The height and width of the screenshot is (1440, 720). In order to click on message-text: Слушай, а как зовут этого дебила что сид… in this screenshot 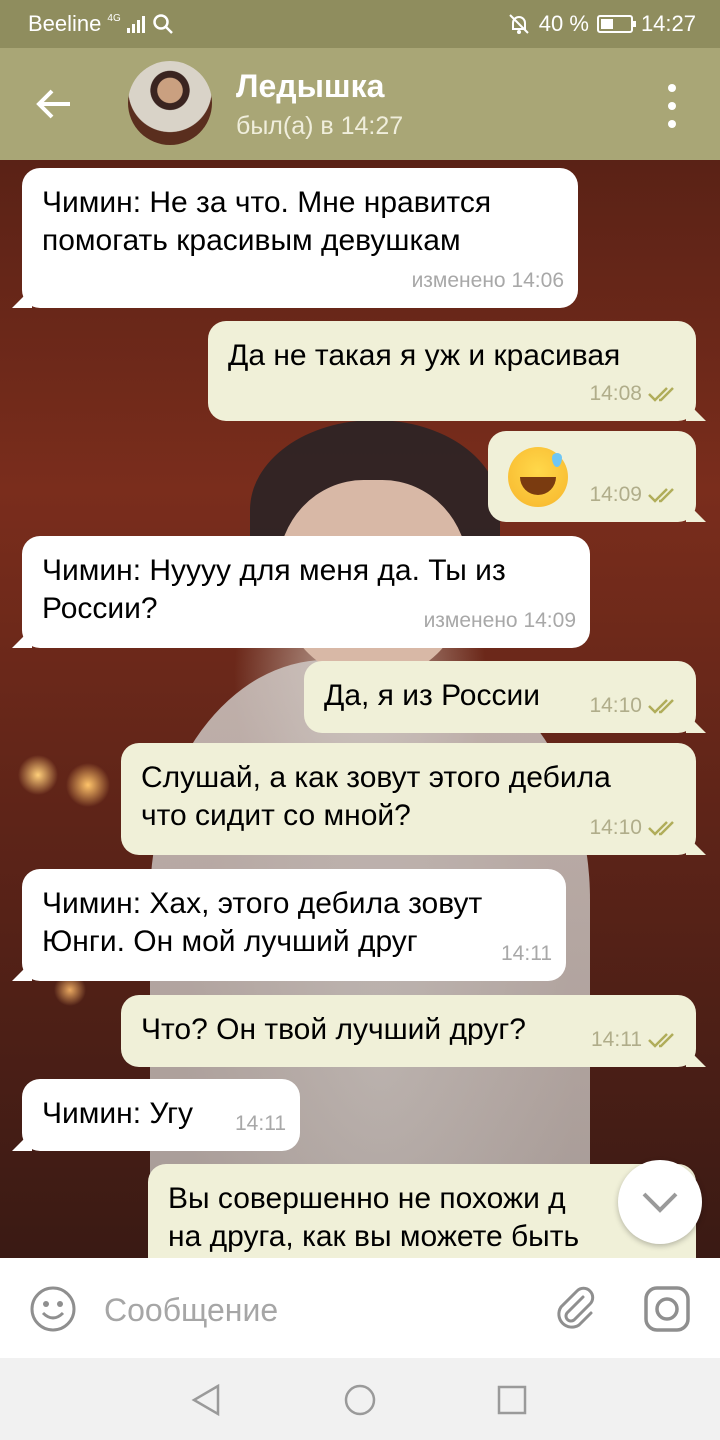, I will do `click(376, 796)`.